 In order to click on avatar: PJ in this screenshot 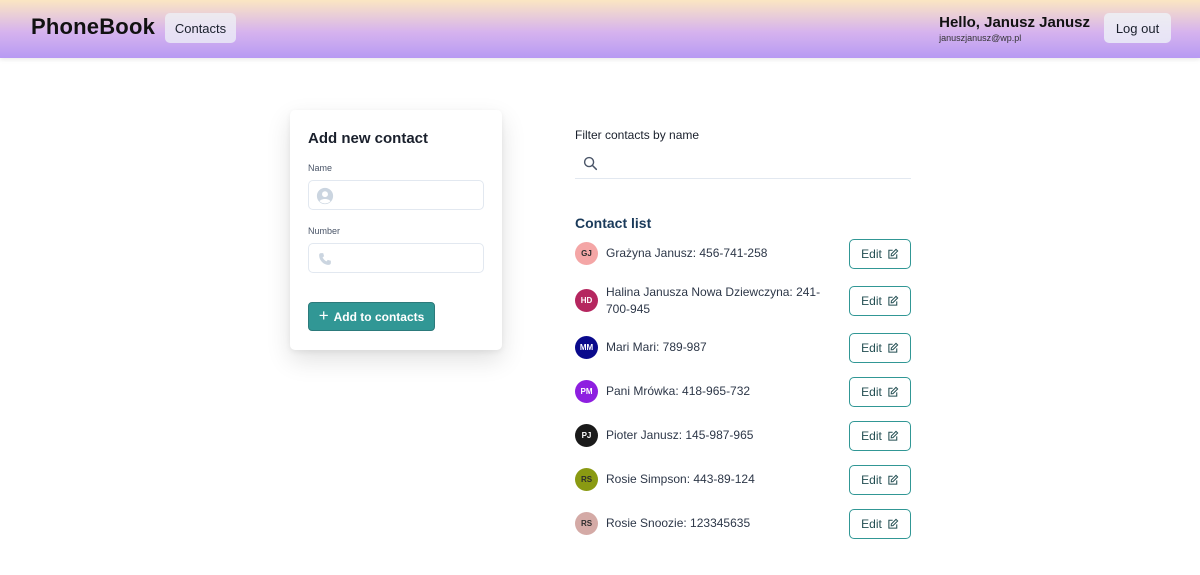, I will do `click(586, 435)`.